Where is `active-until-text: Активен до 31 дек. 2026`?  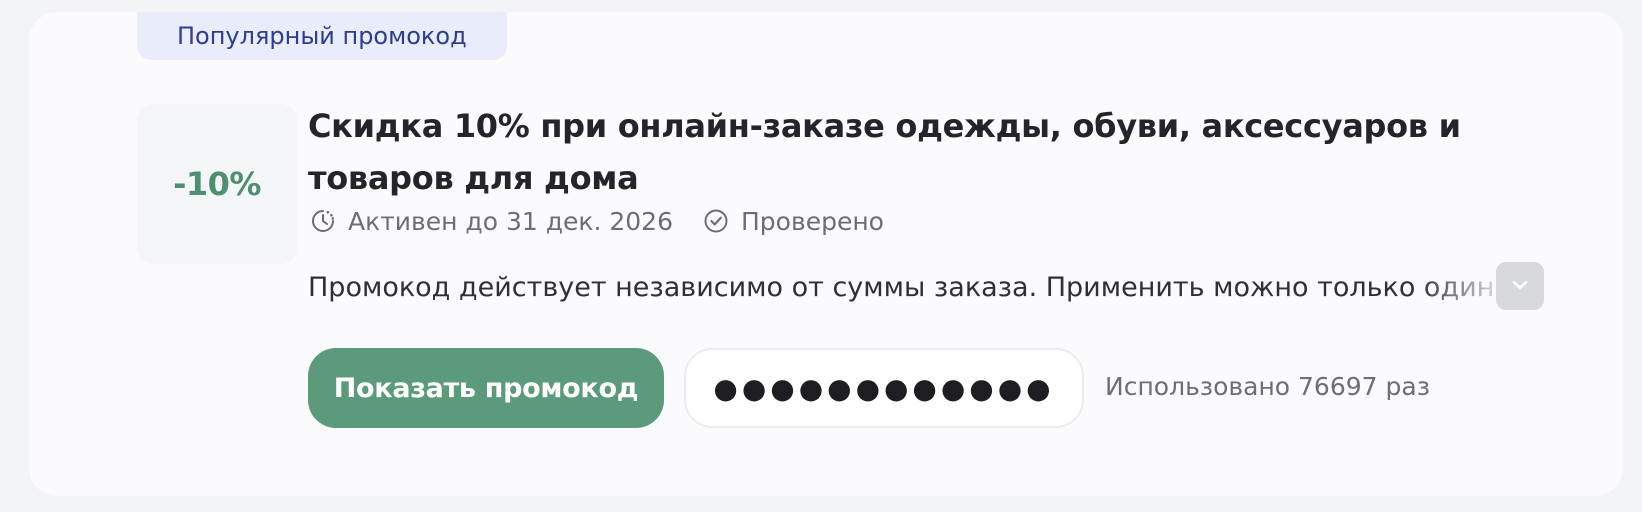
active-until-text: Активен до 31 дек. 2026 is located at coordinates (510, 221).